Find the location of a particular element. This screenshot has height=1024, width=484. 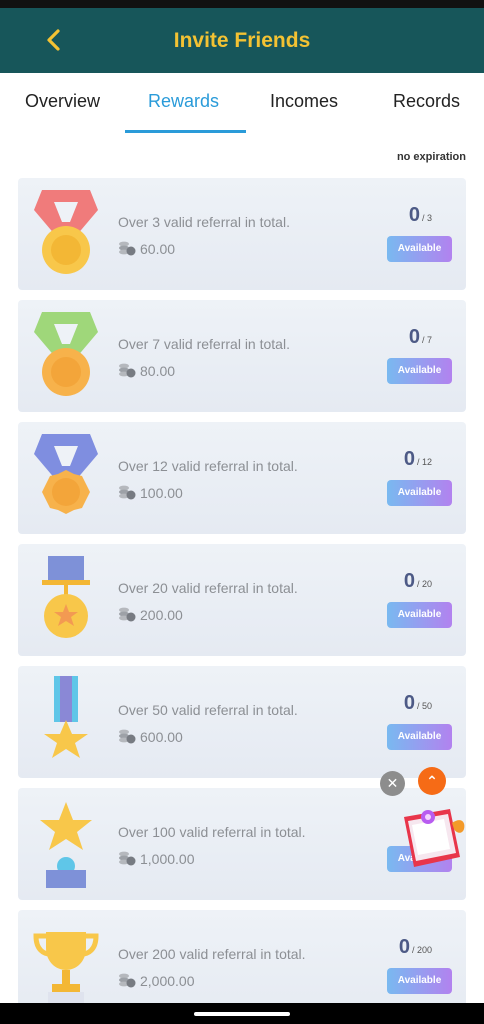

expiration-note: no expiration is located at coordinates (431, 157).